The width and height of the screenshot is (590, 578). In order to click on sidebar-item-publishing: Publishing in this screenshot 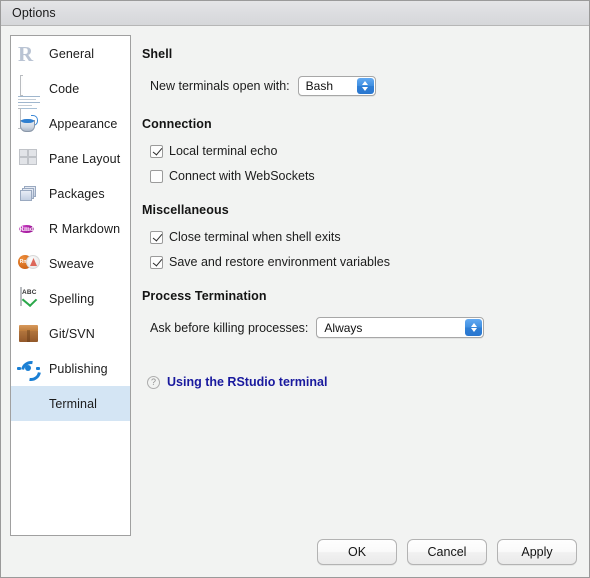, I will do `click(70, 368)`.